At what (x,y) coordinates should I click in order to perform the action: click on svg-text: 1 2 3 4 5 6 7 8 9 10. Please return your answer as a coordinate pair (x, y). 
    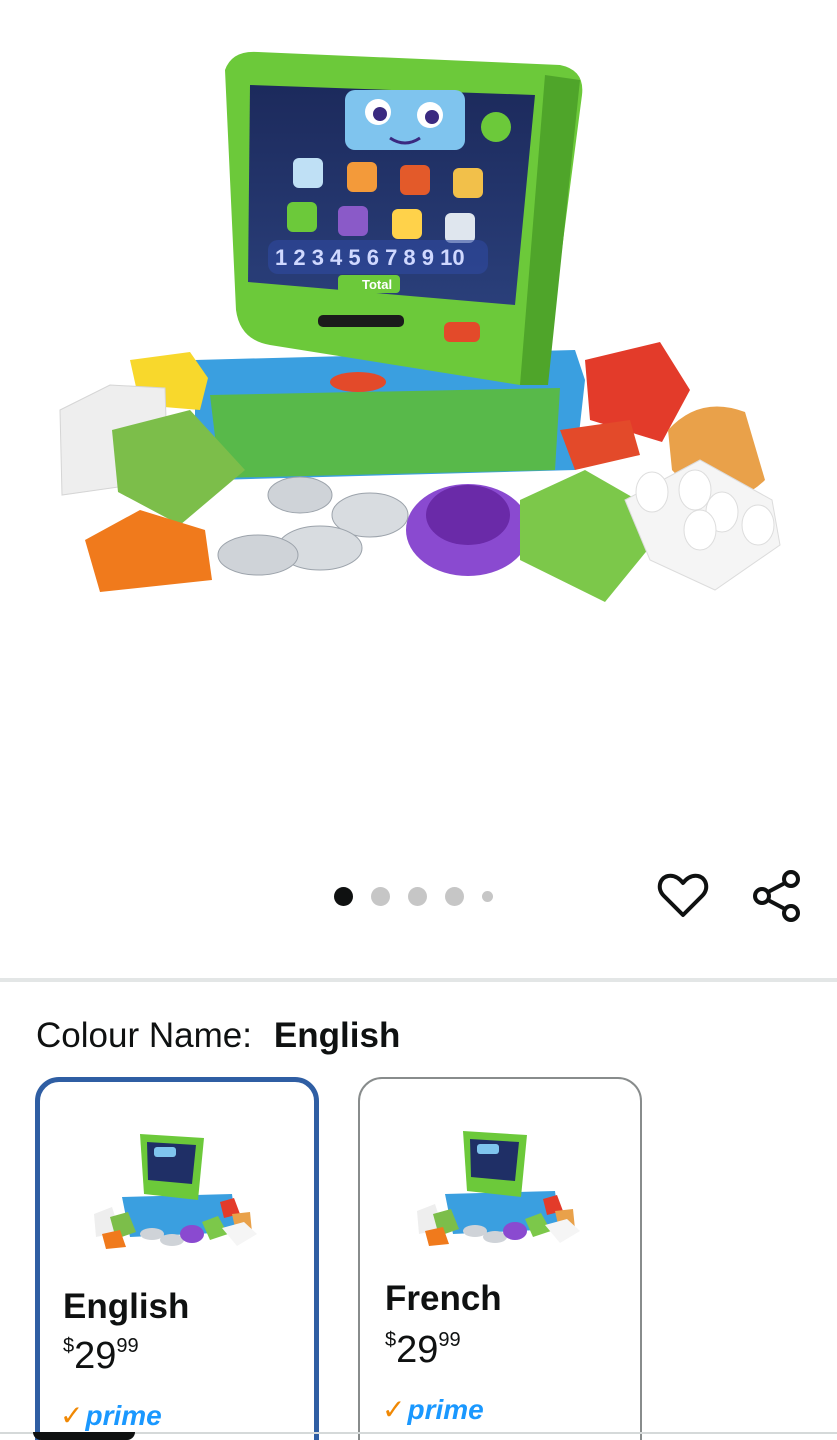
    Looking at the image, I should click on (370, 257).